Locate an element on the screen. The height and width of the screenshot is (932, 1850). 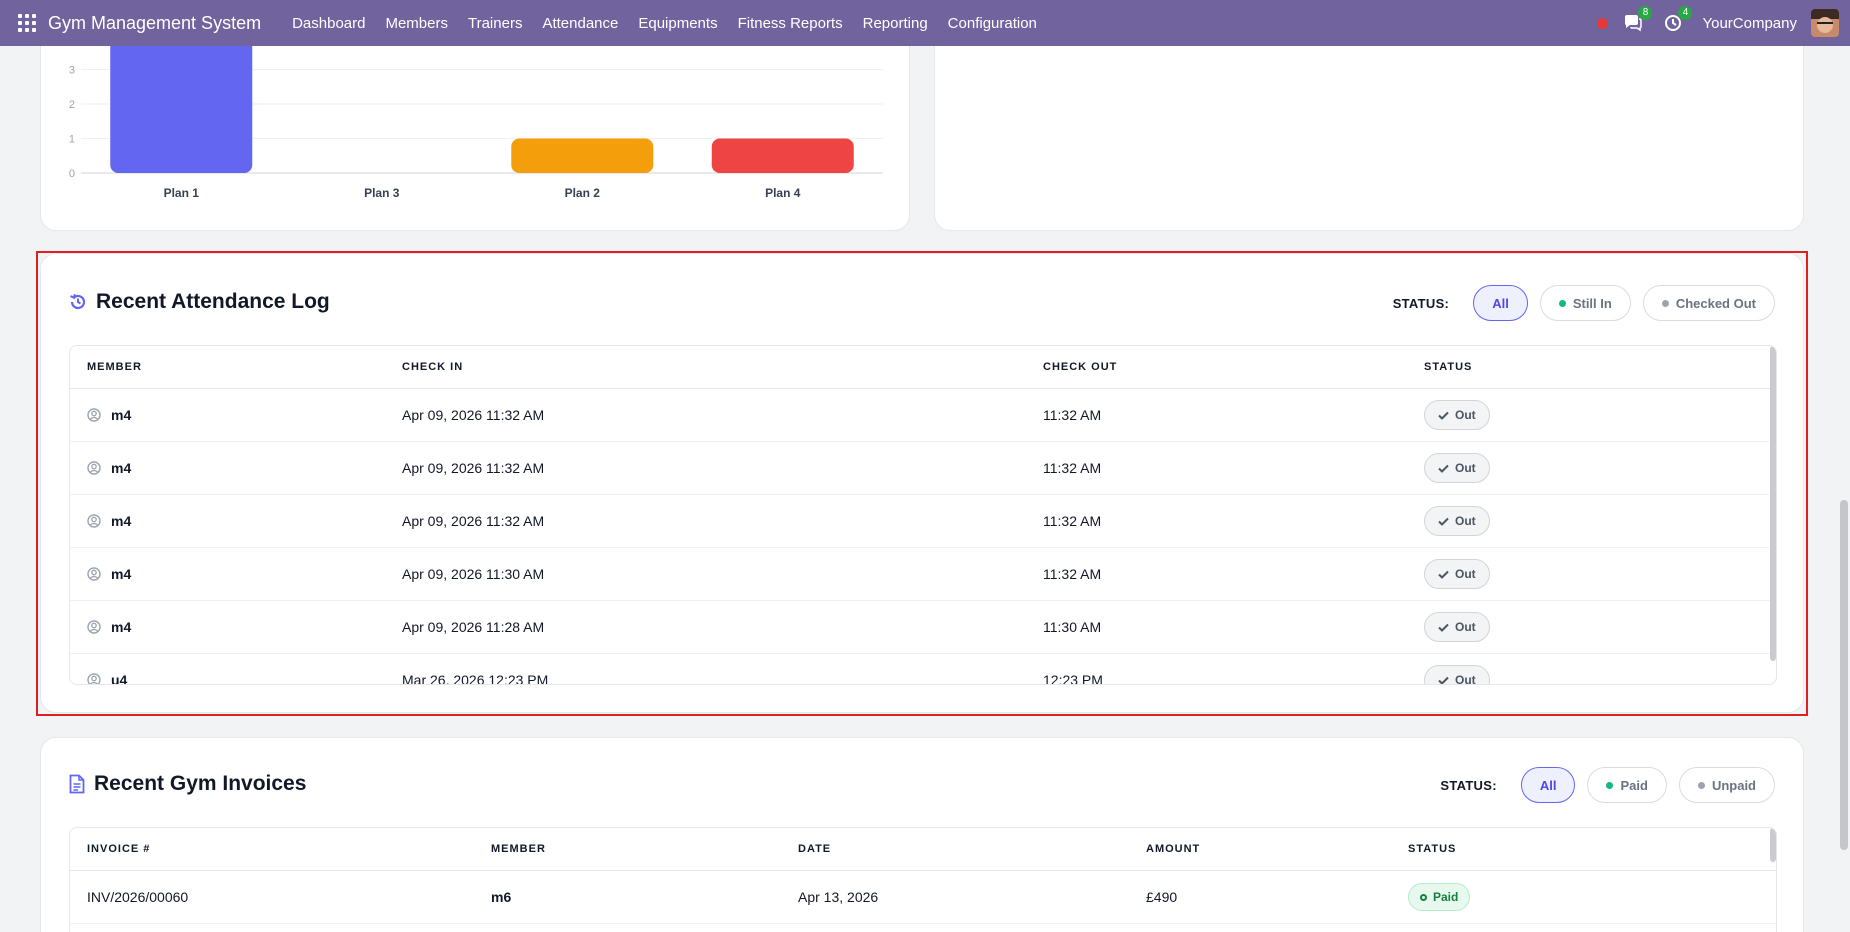
status-filter-label: STATUS: is located at coordinates (1421, 303).